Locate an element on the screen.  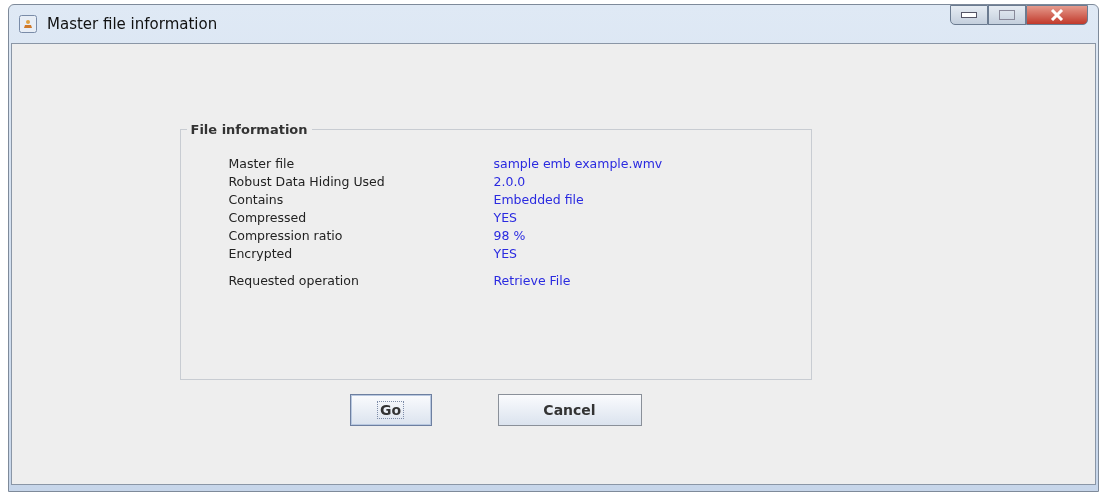
field-value: 2.0.0 is located at coordinates (510, 182).